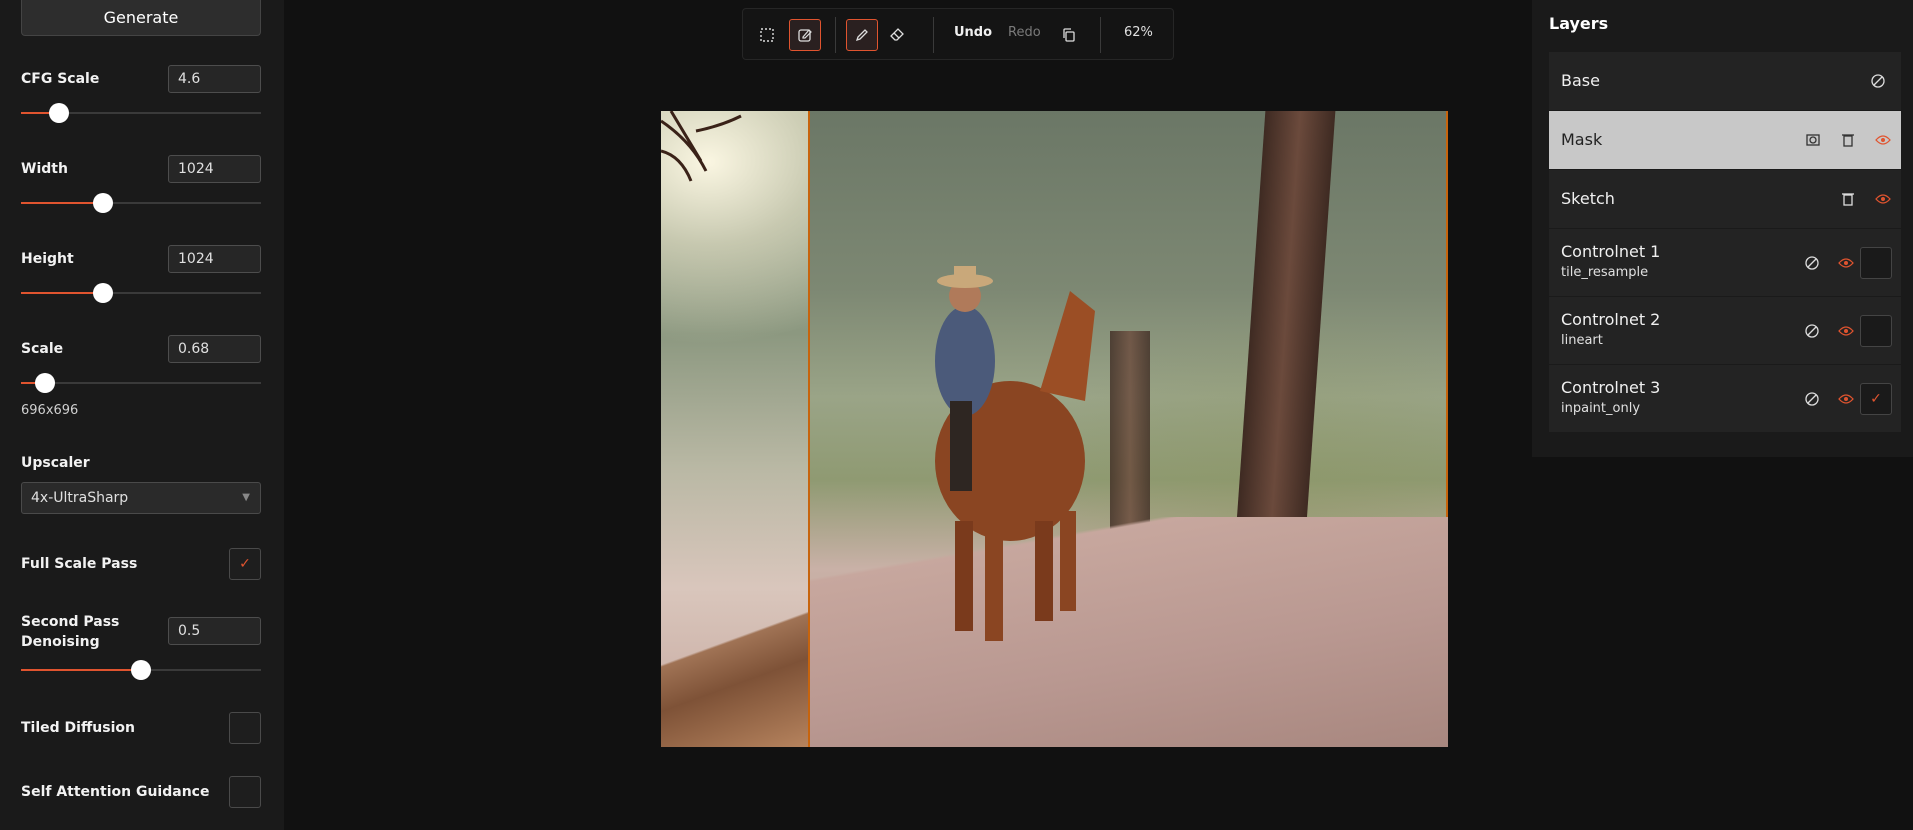  I want to click on pencil-icon, so click(861, 35).